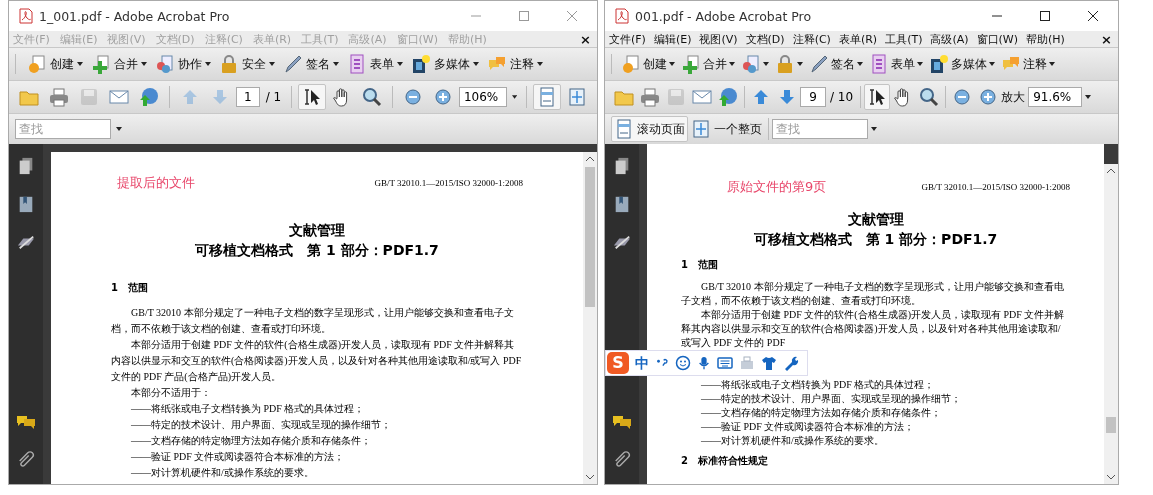 Image resolution: width=1153 pixels, height=495 pixels. What do you see at coordinates (875, 240) in the screenshot?
I see `document-subtitle: 可移植文档格式 第 1 部分：PDF1.7` at bounding box center [875, 240].